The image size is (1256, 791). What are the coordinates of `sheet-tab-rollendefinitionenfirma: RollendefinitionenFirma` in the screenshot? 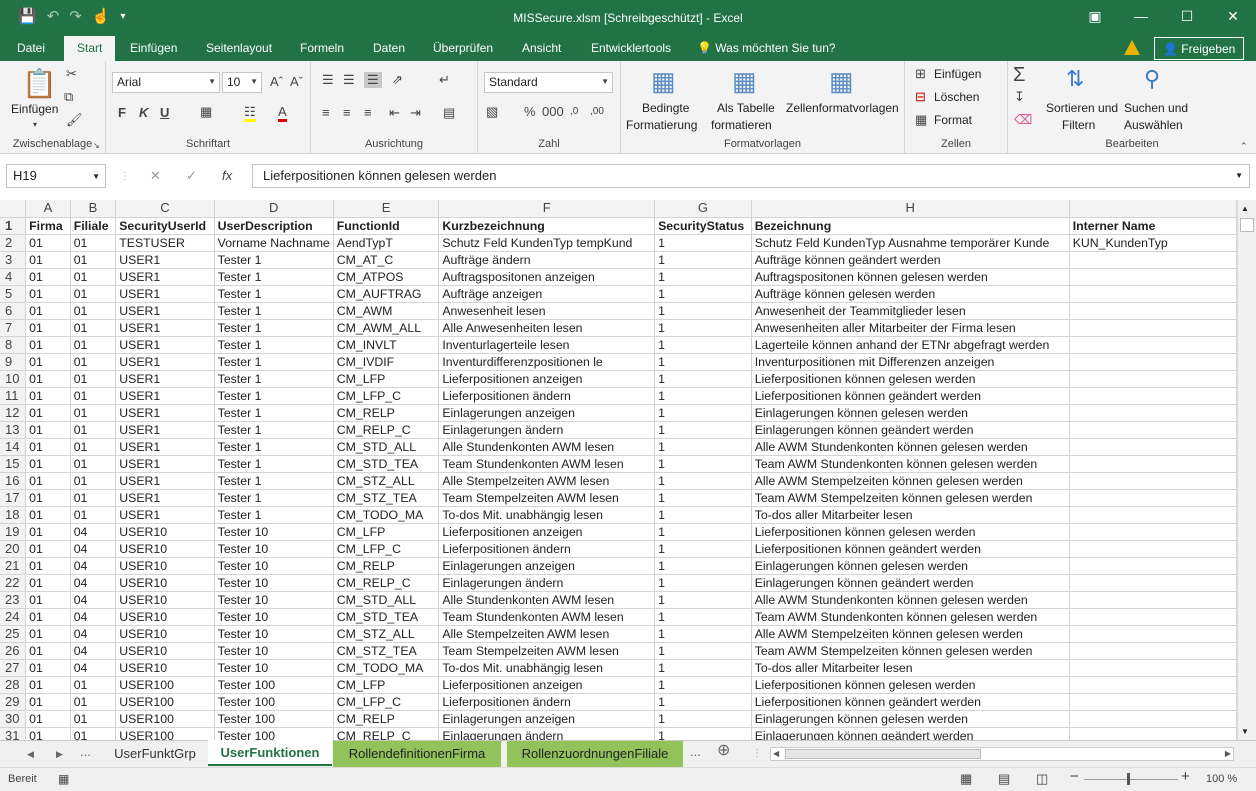 It's located at (417, 754).